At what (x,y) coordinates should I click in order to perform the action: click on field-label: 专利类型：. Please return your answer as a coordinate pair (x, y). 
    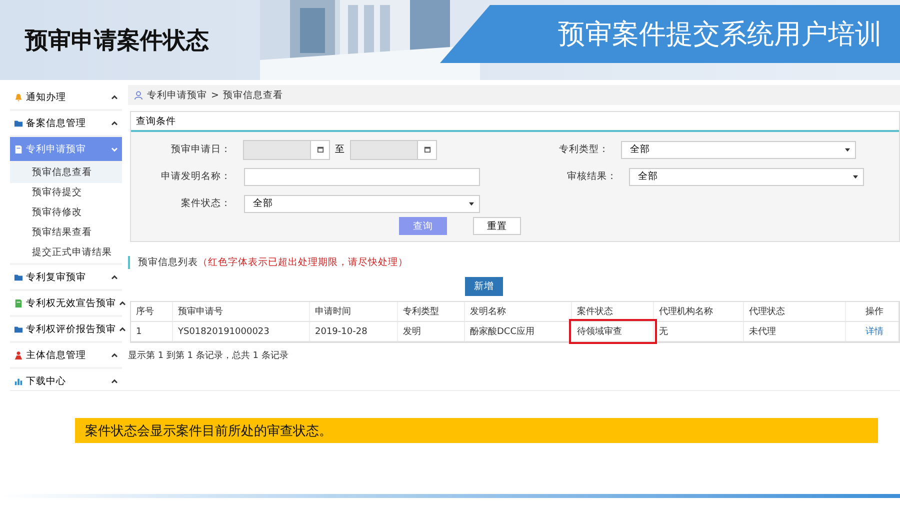
    Looking at the image, I should click on (584, 149).